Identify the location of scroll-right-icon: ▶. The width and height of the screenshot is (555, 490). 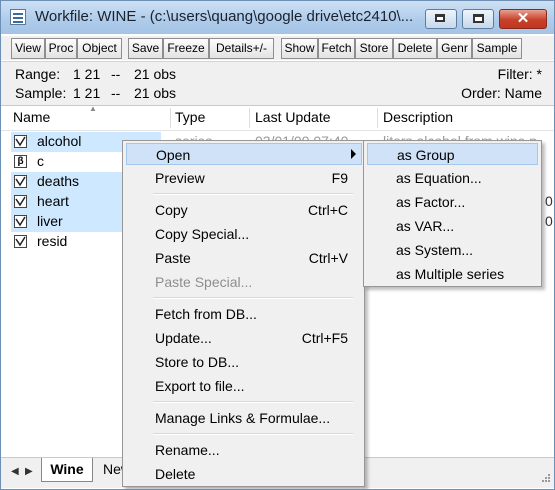
(29, 471).